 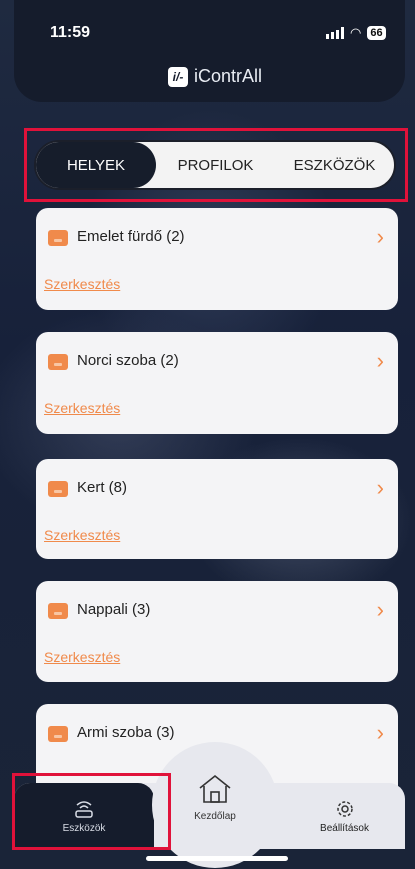 I want to click on app-logo-icon: i/-, so click(x=178, y=76).